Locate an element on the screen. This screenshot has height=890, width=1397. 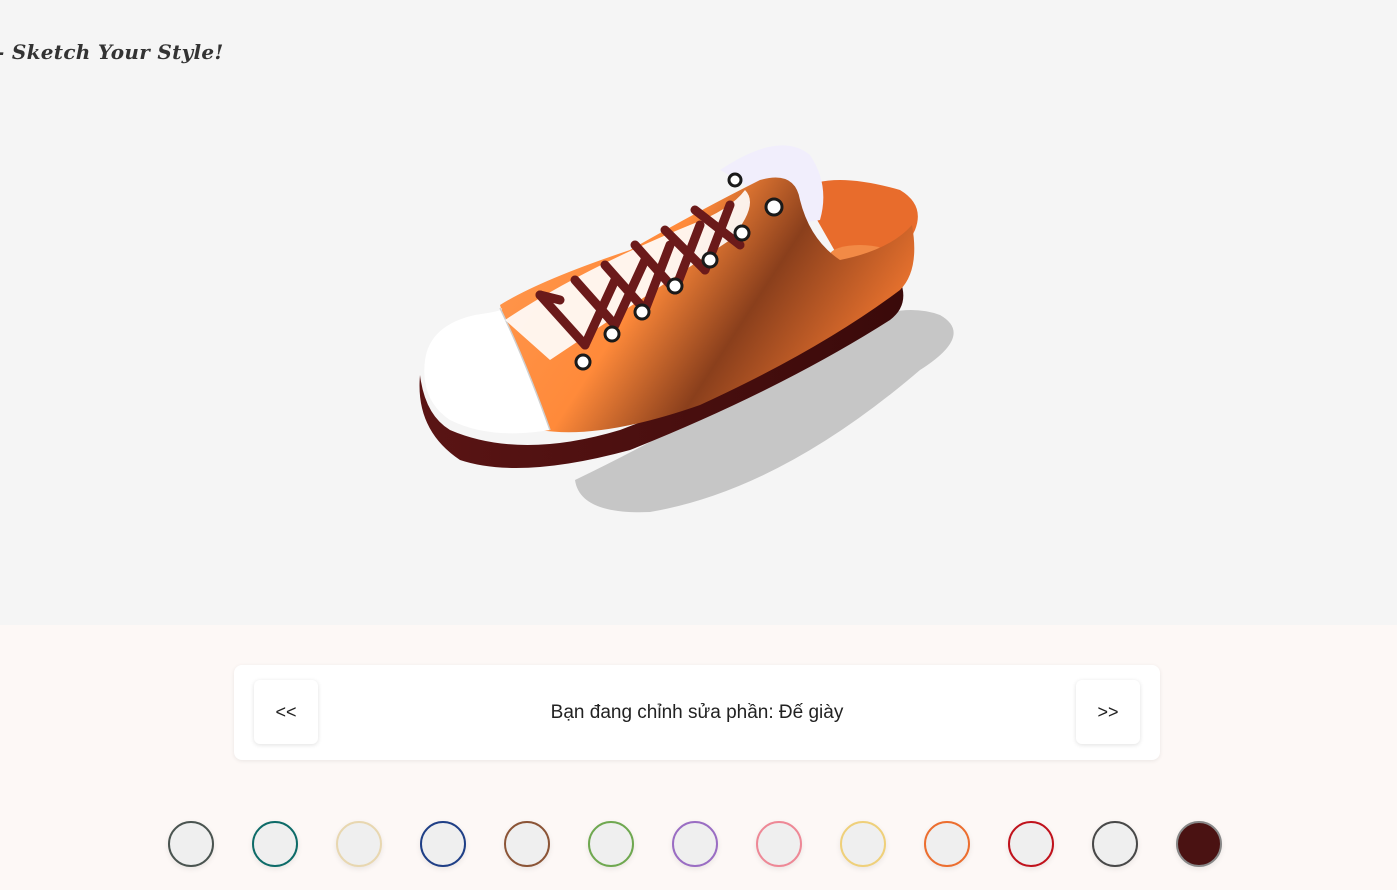
color-swatch-maroon is located at coordinates (1199, 844).